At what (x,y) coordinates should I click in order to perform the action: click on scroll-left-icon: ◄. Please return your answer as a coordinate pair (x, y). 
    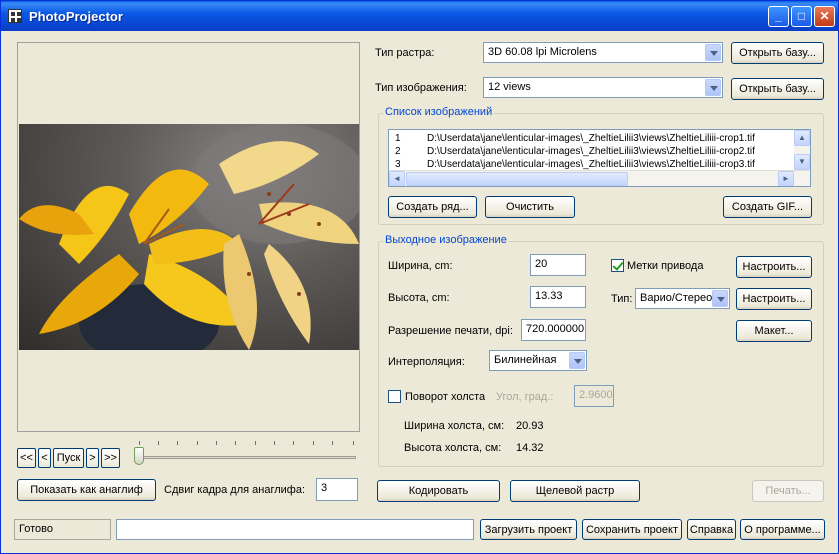
    Looking at the image, I should click on (397, 178).